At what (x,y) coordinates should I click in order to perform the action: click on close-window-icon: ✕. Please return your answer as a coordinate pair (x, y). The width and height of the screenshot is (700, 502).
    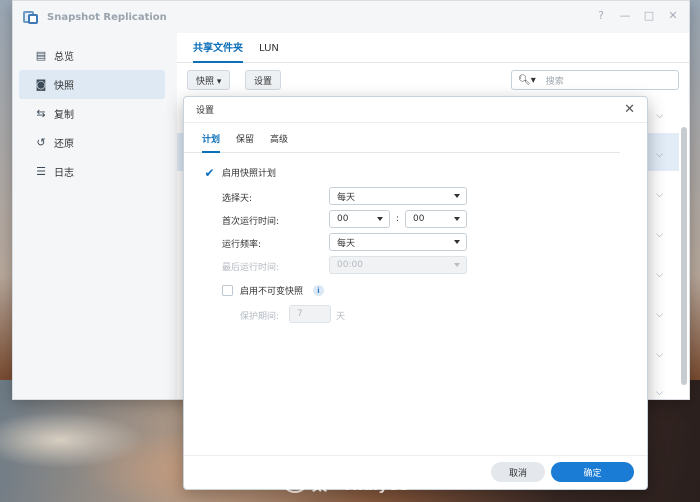
    Looking at the image, I should click on (673, 16).